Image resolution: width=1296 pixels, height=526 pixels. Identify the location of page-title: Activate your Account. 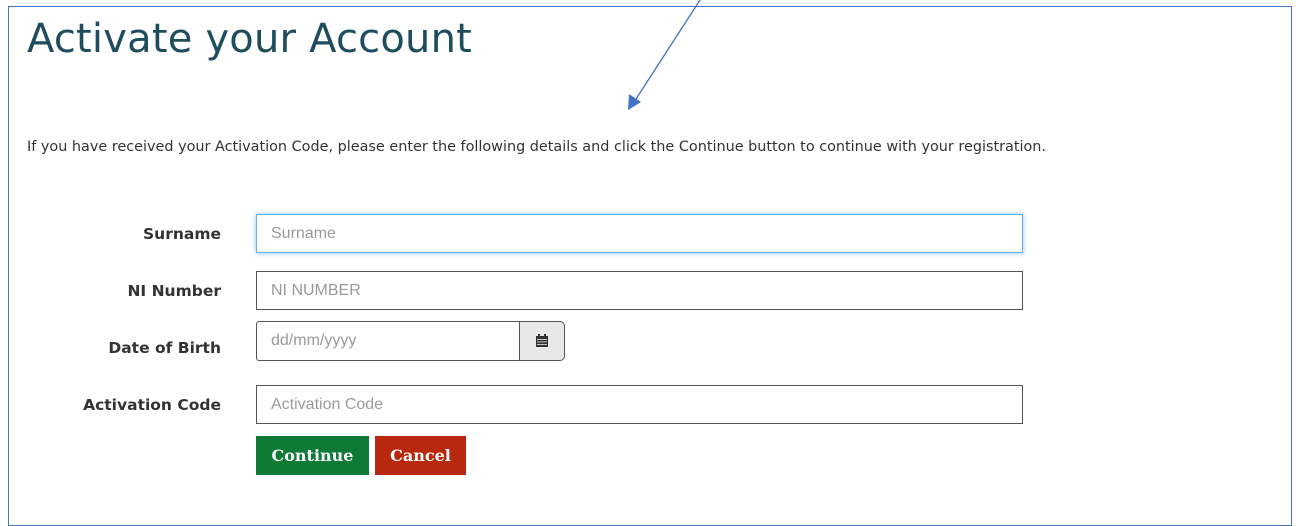
(250, 39).